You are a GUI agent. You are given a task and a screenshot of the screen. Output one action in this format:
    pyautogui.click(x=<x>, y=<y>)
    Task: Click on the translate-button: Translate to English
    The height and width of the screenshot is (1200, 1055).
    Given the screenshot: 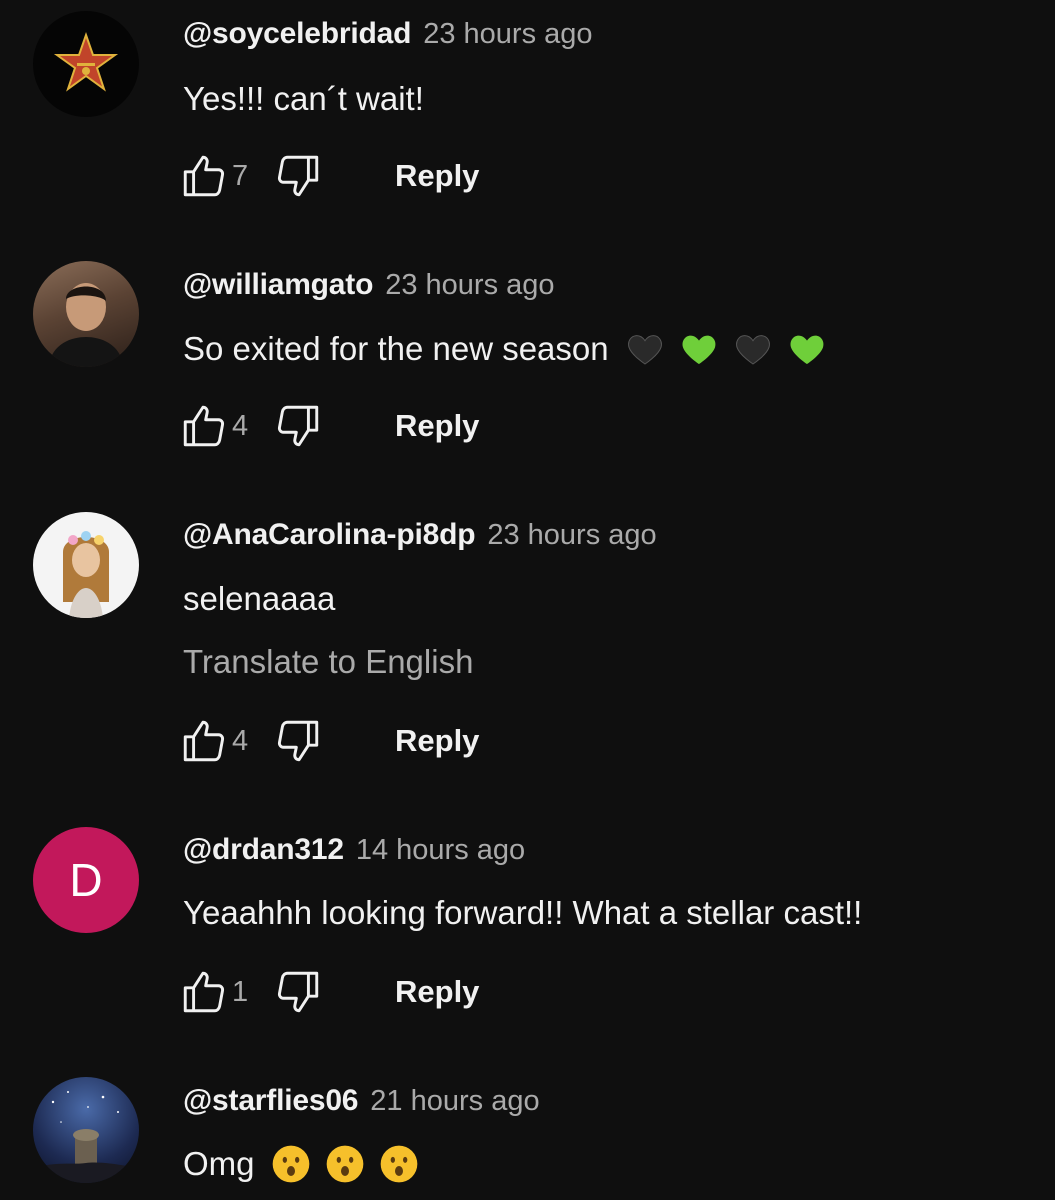 What is the action you would take?
    pyautogui.click(x=328, y=662)
    